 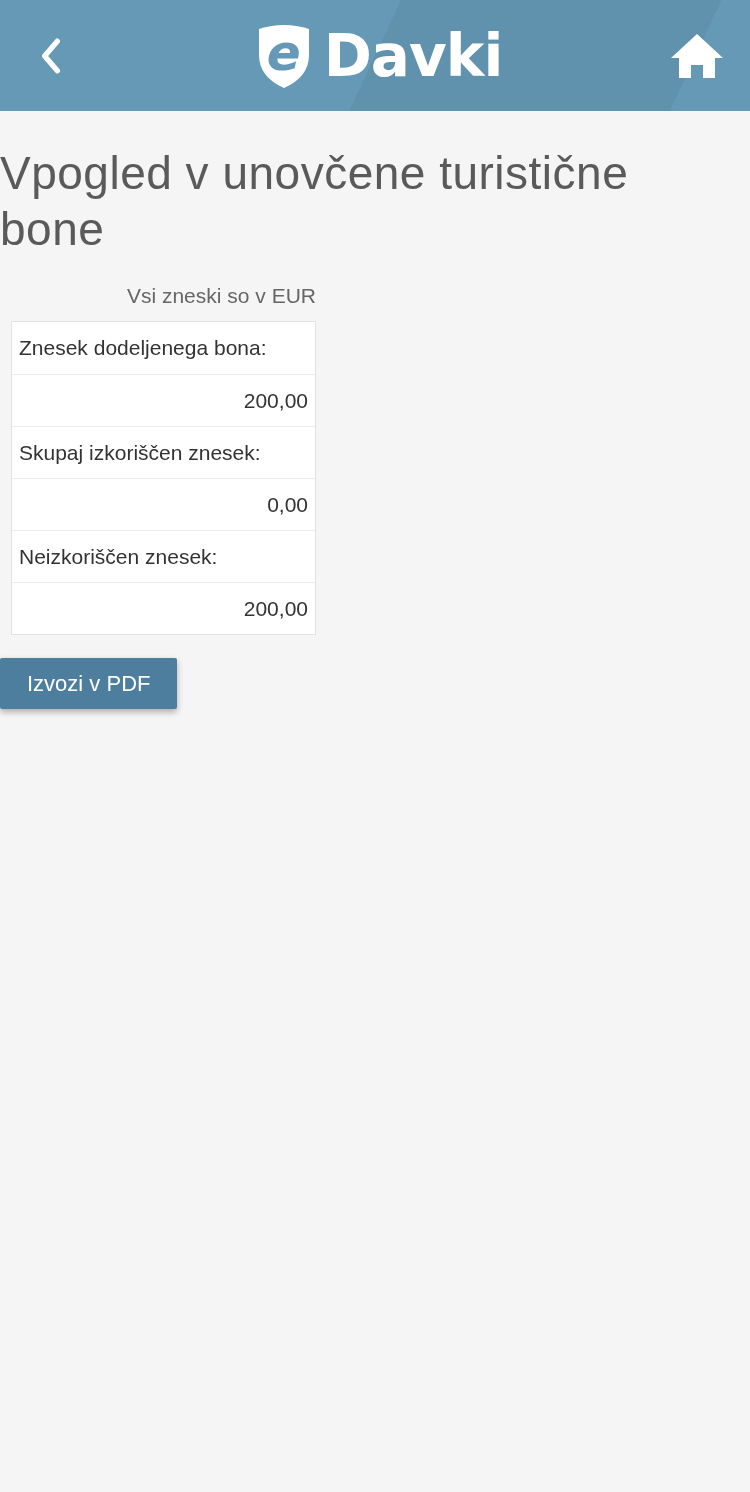 What do you see at coordinates (89, 683) in the screenshot?
I see `export-pdf-button: Izvozi v PDF` at bounding box center [89, 683].